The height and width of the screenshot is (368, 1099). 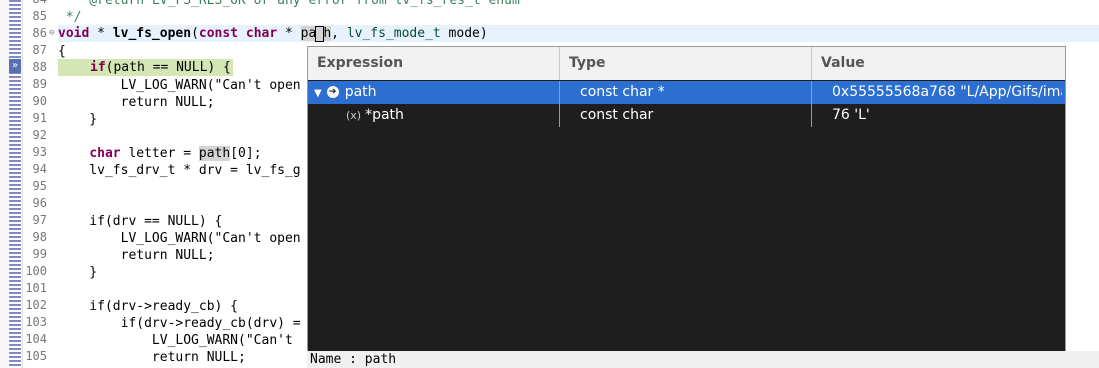 What do you see at coordinates (464, 33) in the screenshot?
I see `code-token: mode)` at bounding box center [464, 33].